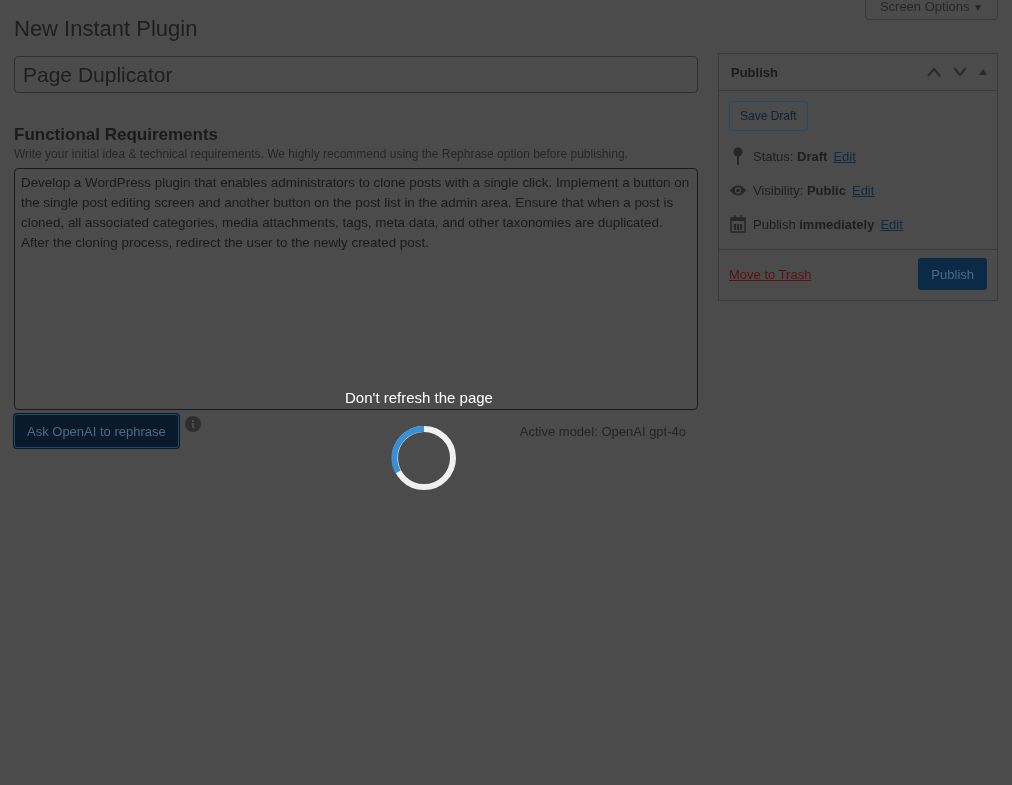 Image resolution: width=1012 pixels, height=785 pixels. Describe the element at coordinates (770, 274) in the screenshot. I see `move-to-trash-link: Move to Trash` at that location.